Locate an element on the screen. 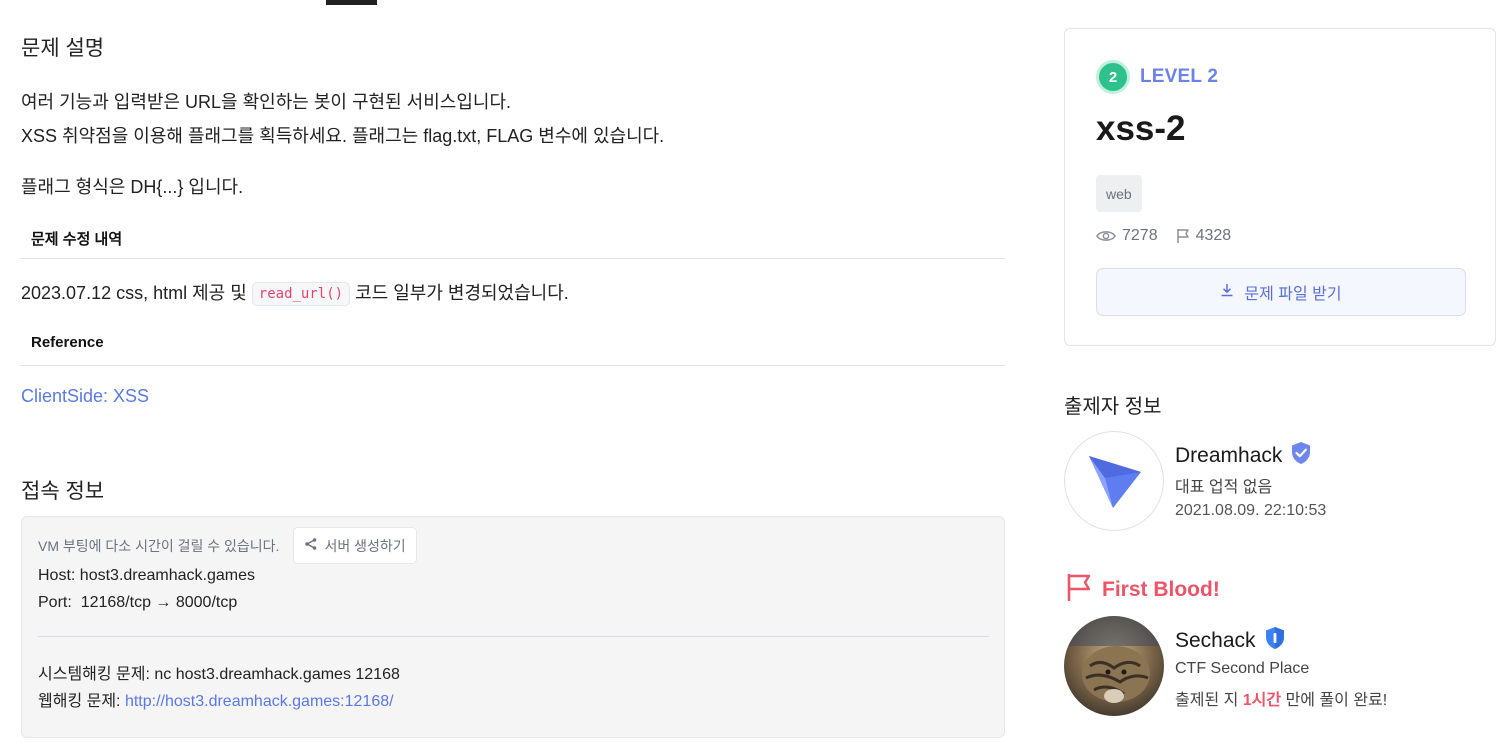 The height and width of the screenshot is (744, 1502). view-count: 7278 is located at coordinates (1140, 235).